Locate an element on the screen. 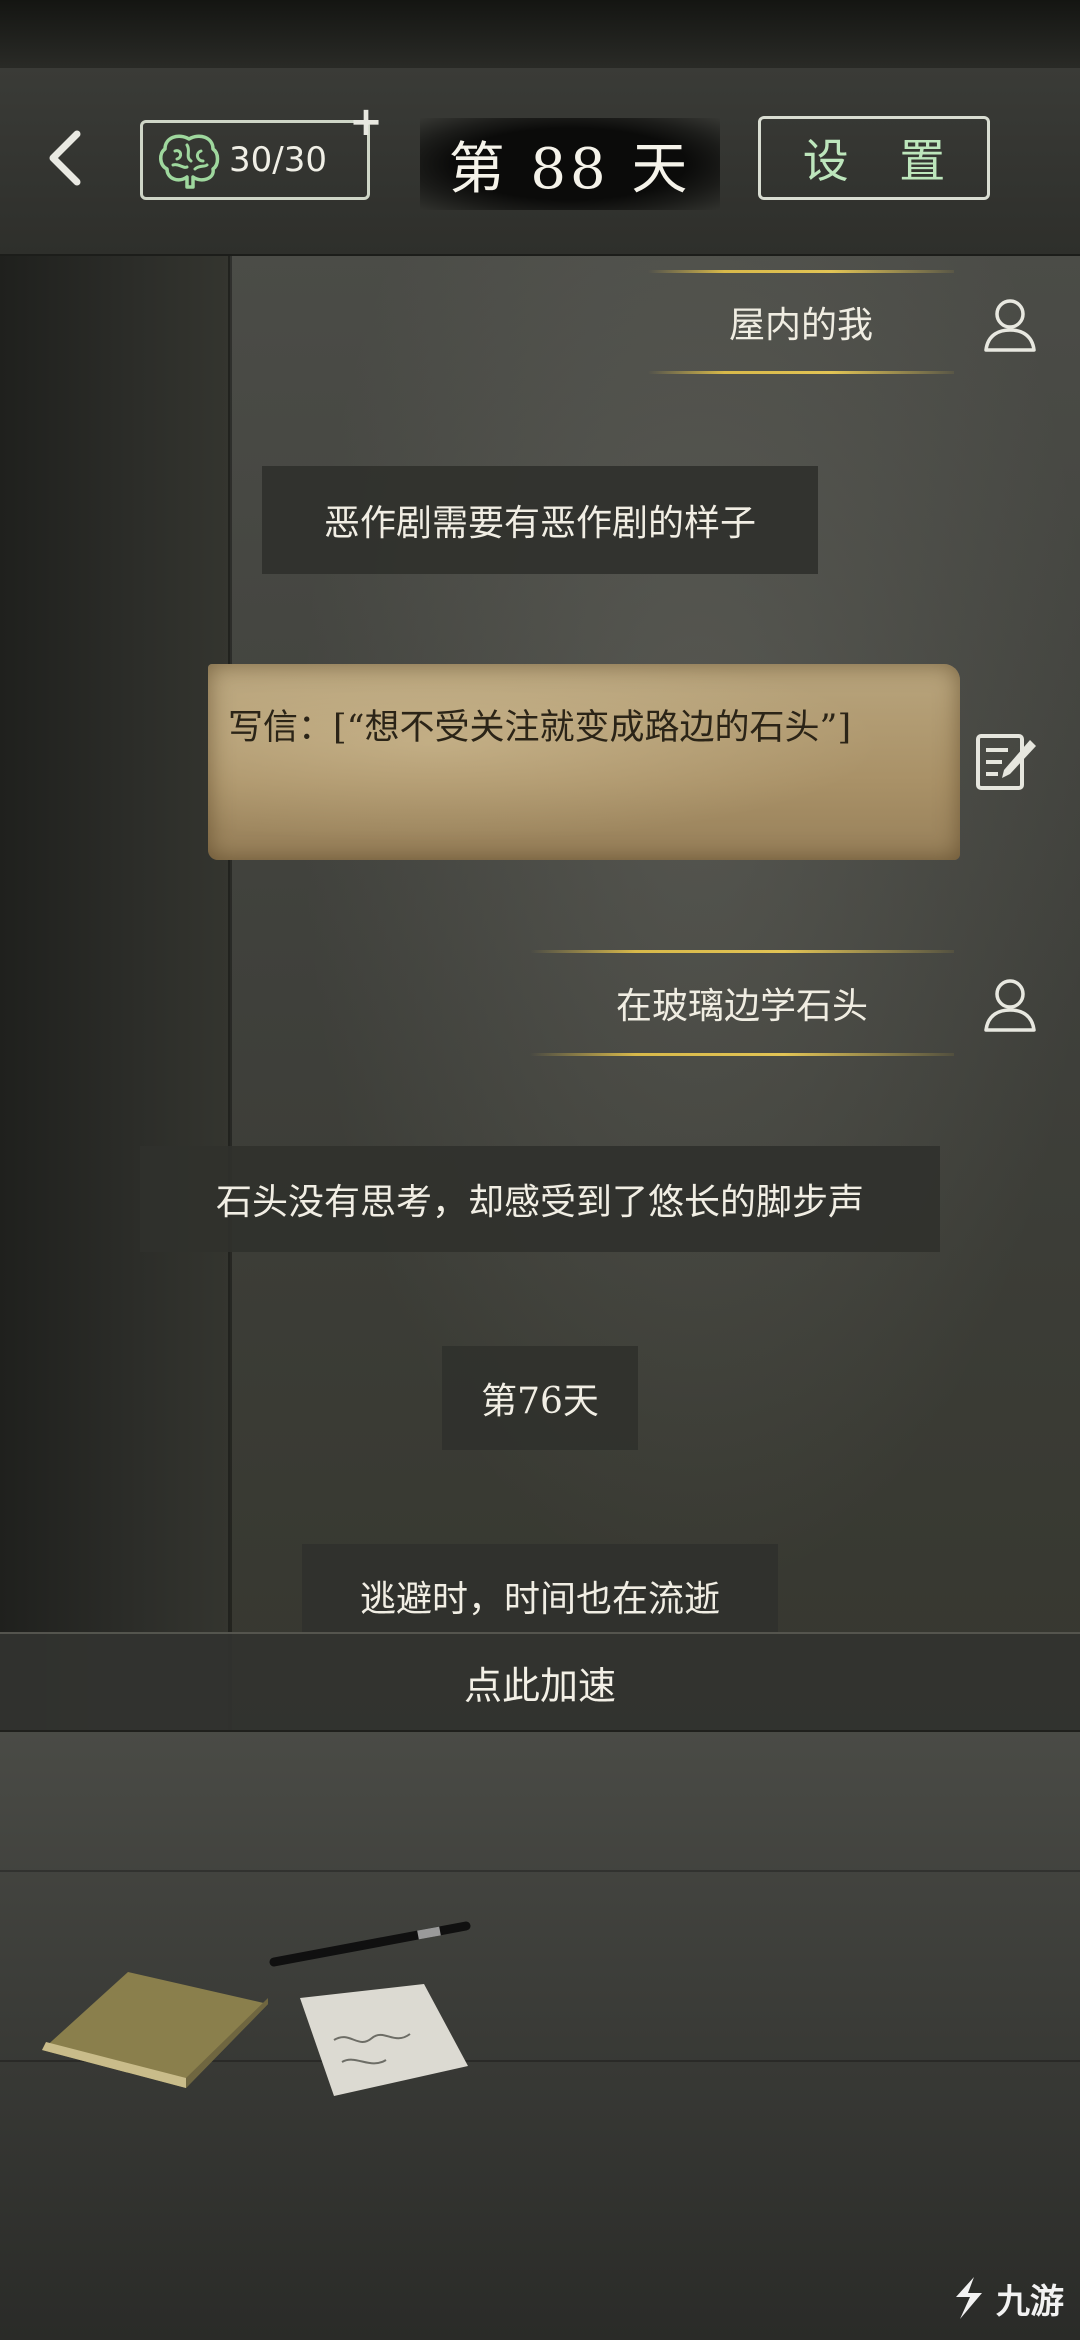 This screenshot has width=1080, height=2340. day-counter: 第 88 天 is located at coordinates (570, 164).